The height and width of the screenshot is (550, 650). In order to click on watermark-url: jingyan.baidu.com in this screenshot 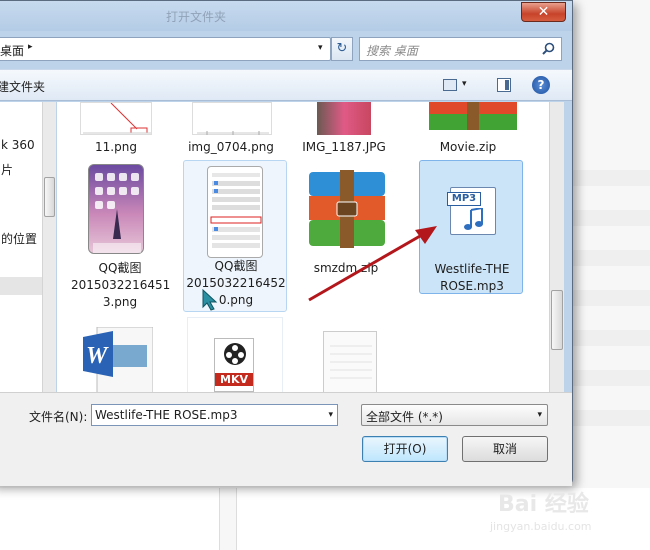, I will do `click(541, 526)`.